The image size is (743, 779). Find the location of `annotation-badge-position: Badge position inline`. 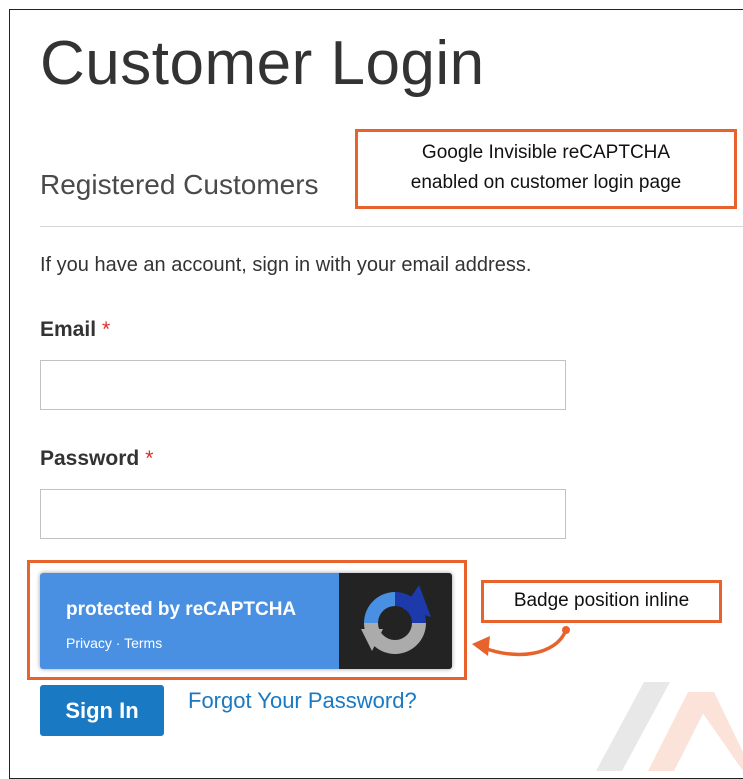

annotation-badge-position: Badge position inline is located at coordinates (601, 601).